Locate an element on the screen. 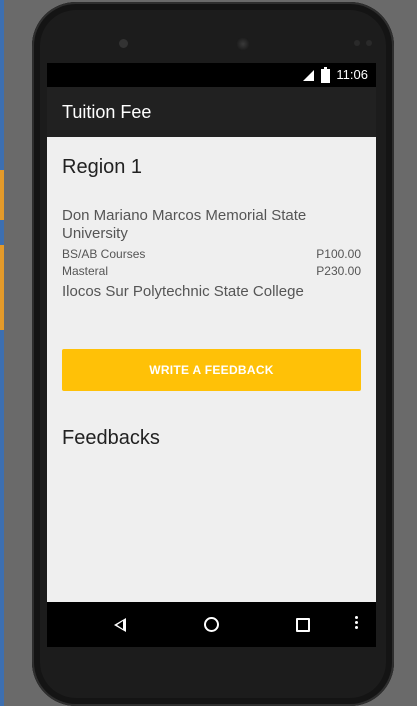  proximity-sensor is located at coordinates (357, 43).